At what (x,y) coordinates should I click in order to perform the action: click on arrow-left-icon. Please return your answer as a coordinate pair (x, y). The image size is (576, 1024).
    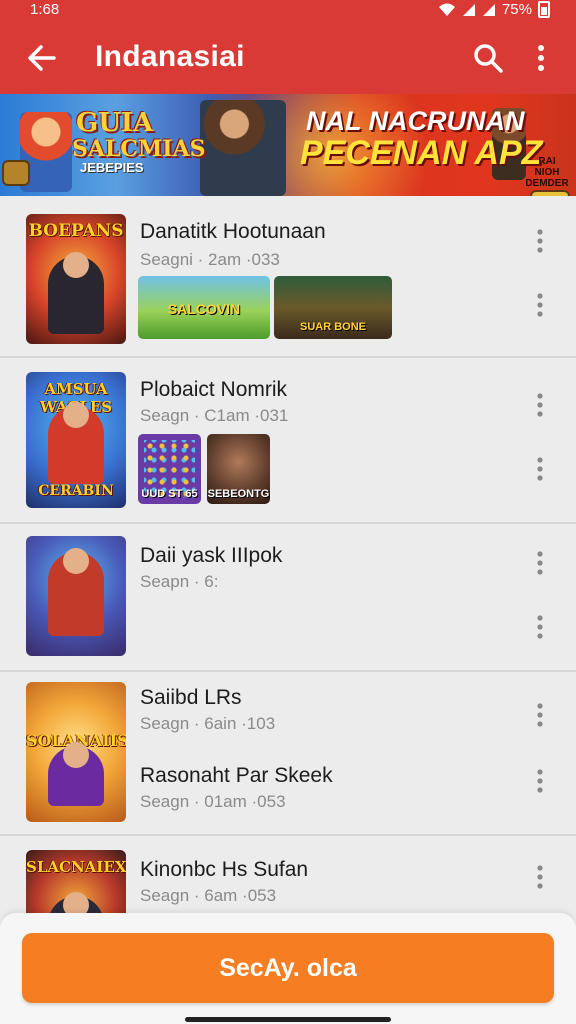
    Looking at the image, I should click on (42, 58).